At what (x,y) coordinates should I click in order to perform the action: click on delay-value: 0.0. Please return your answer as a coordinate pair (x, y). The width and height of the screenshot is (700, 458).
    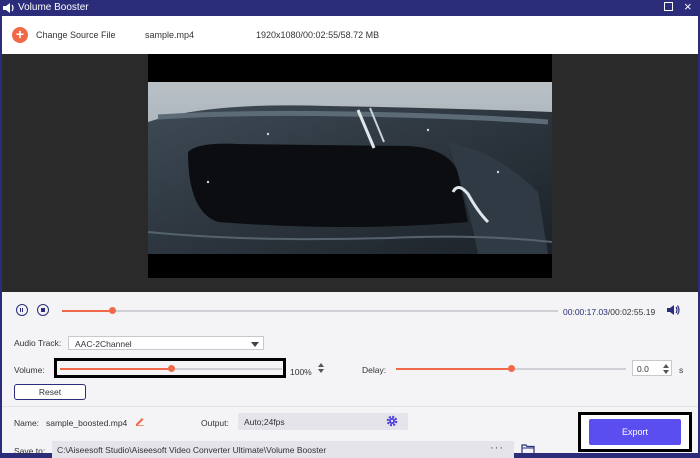
    Looking at the image, I should click on (643, 369).